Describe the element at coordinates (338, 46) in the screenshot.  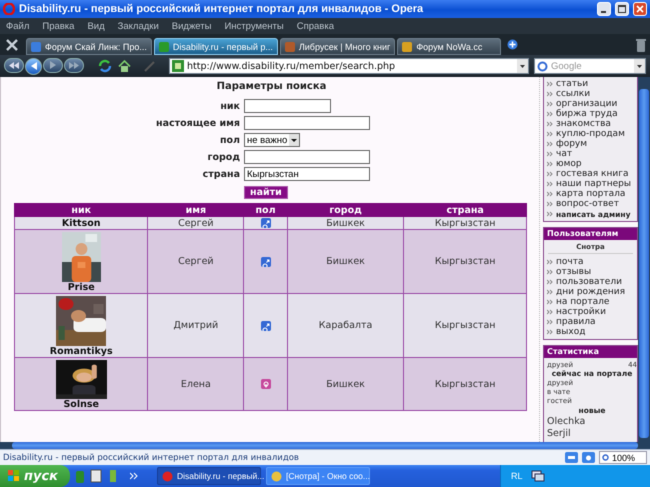
I see `browser-tab: Либрусек | Много книг` at that location.